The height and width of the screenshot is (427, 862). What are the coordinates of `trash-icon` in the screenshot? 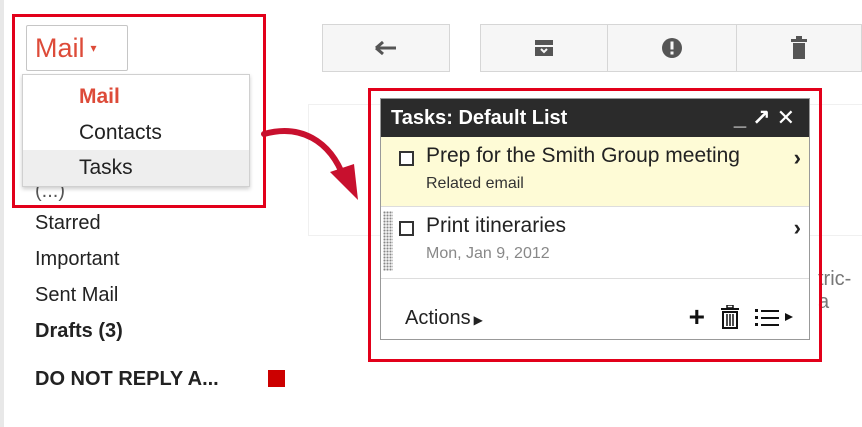 It's located at (799, 47).